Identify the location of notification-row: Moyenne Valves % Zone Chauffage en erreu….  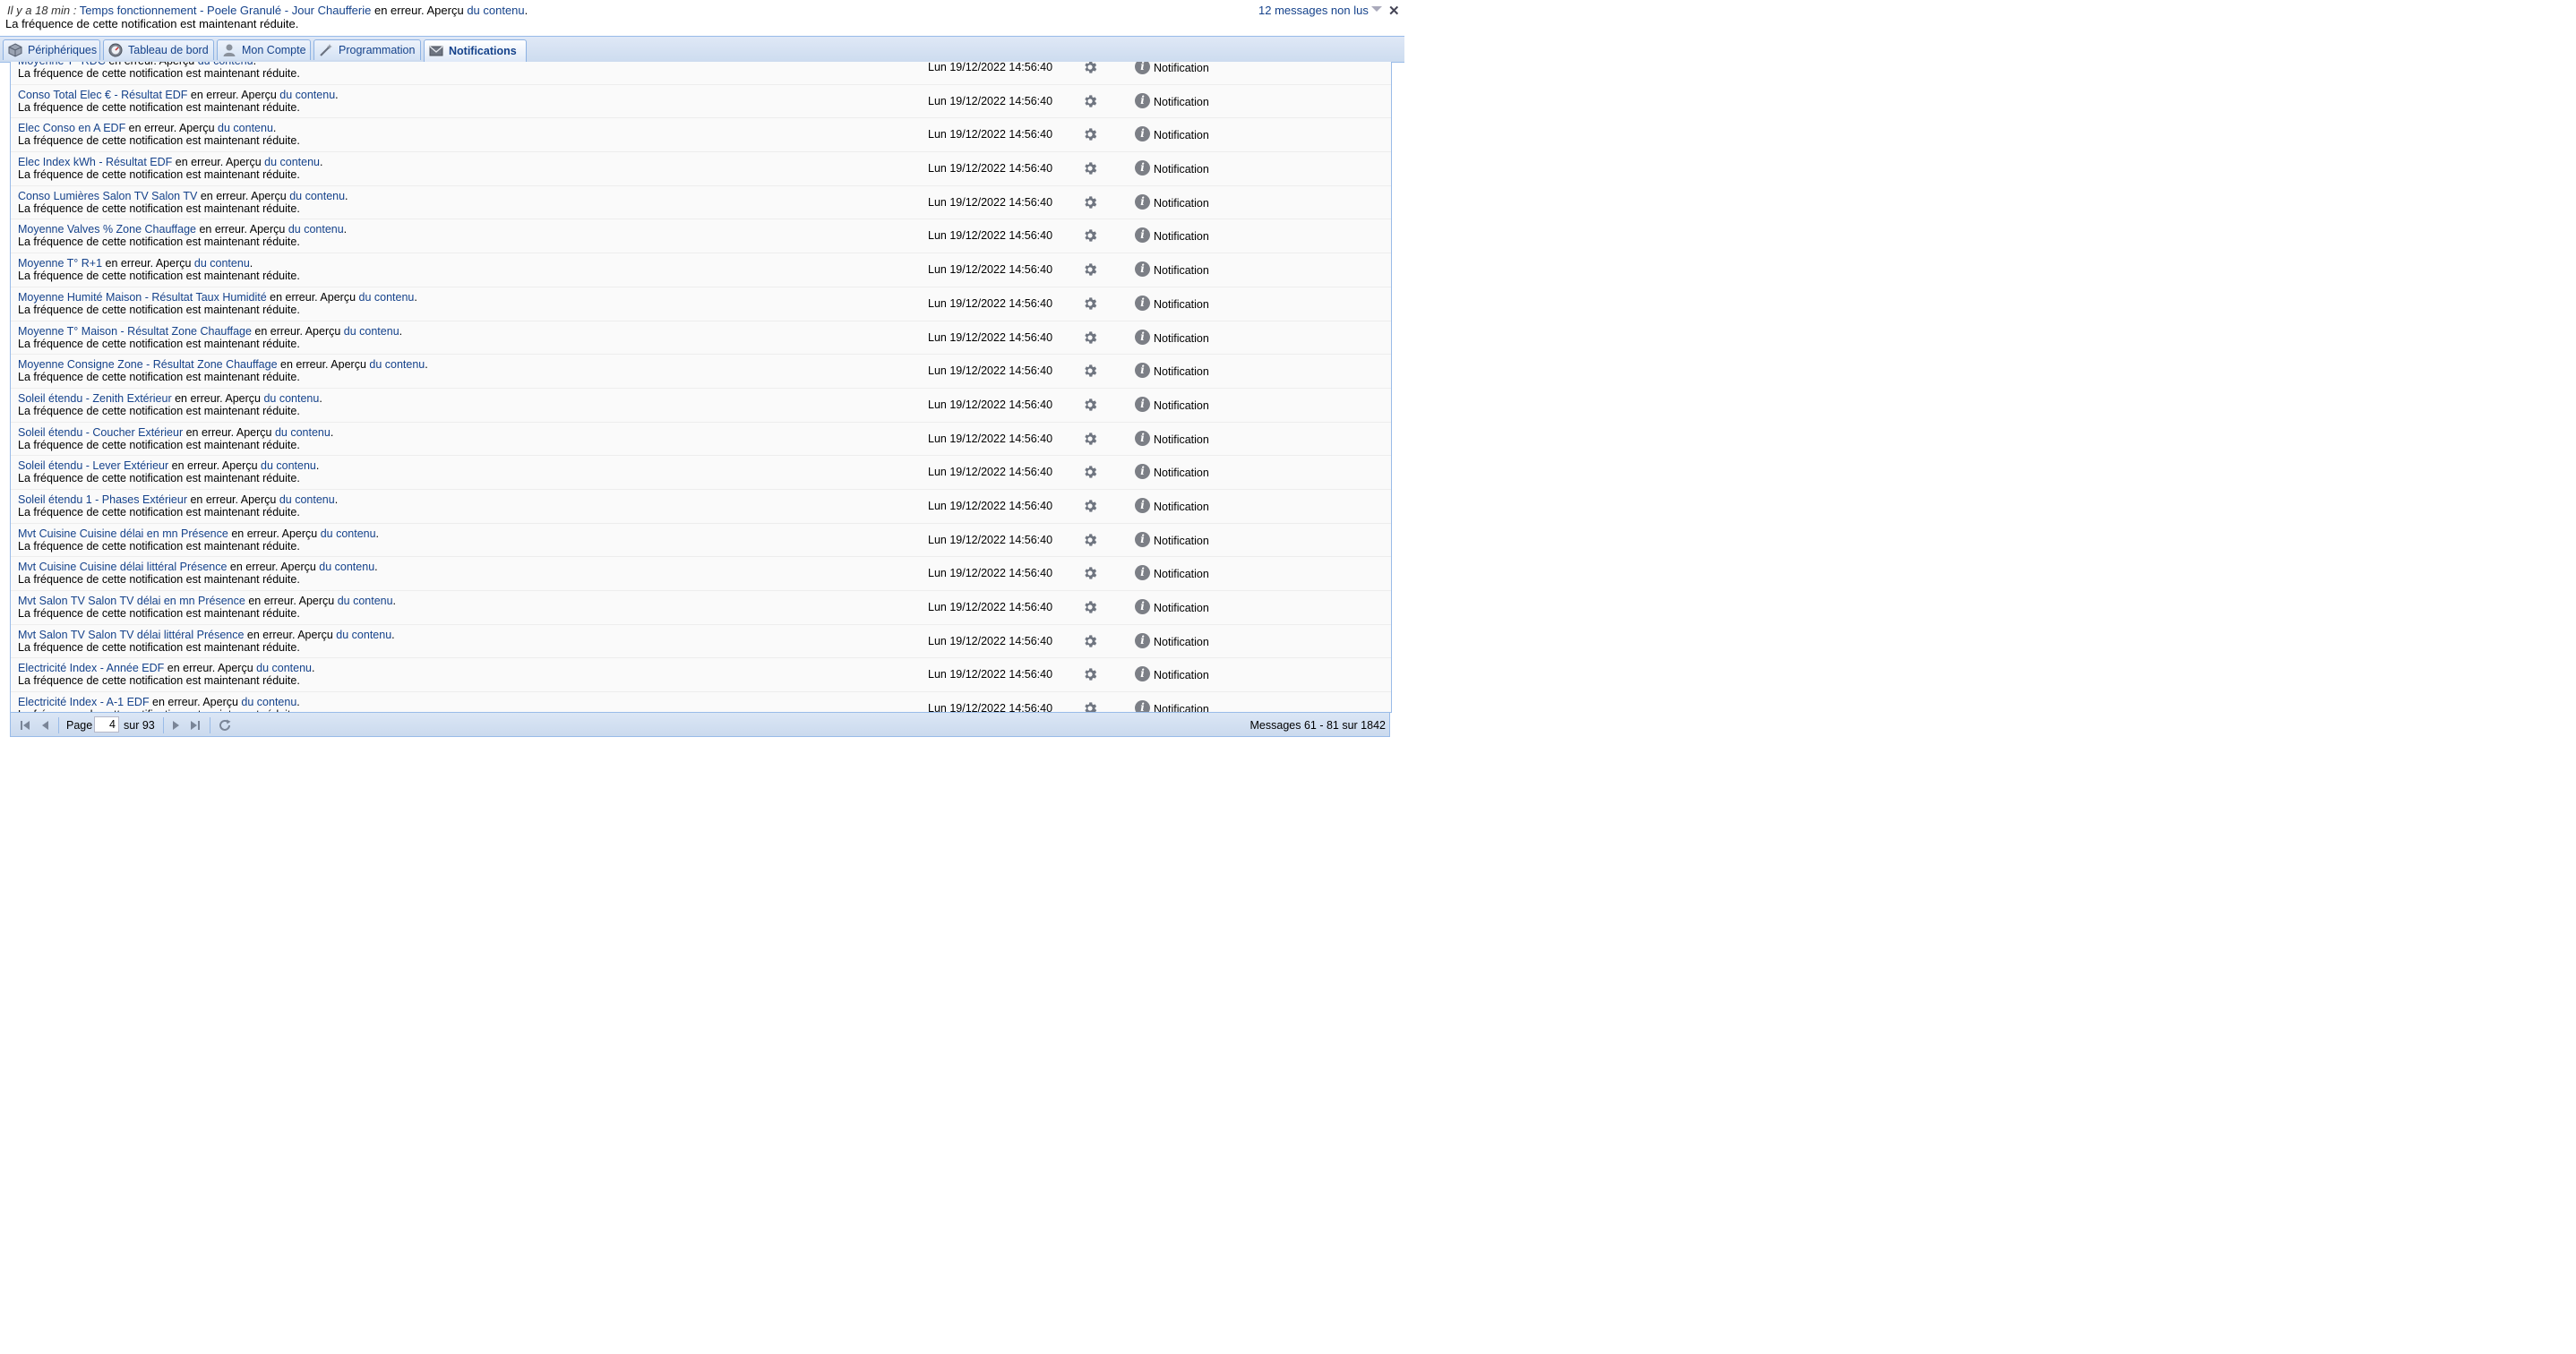
(701, 236).